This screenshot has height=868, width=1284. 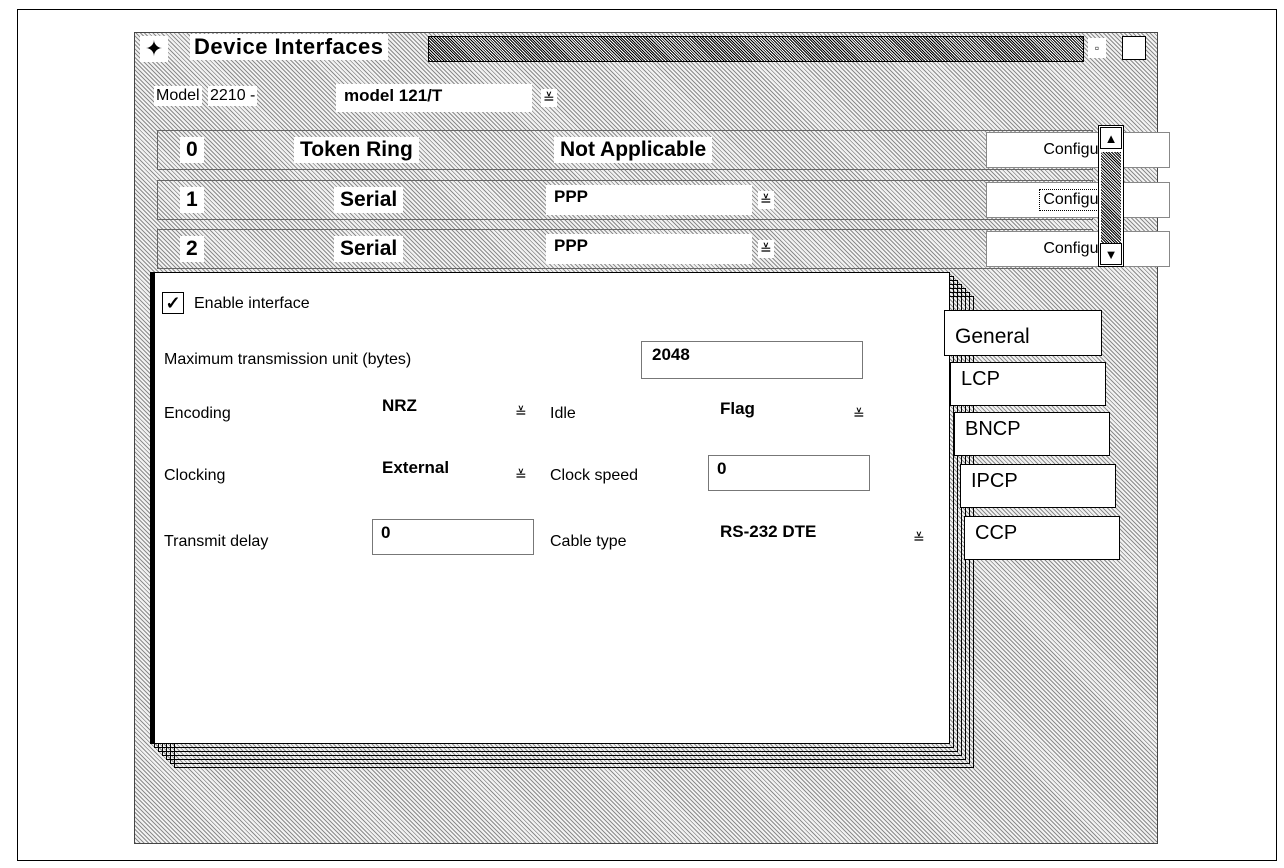 What do you see at coordinates (192, 200) in the screenshot?
I see `interface-number: 1` at bounding box center [192, 200].